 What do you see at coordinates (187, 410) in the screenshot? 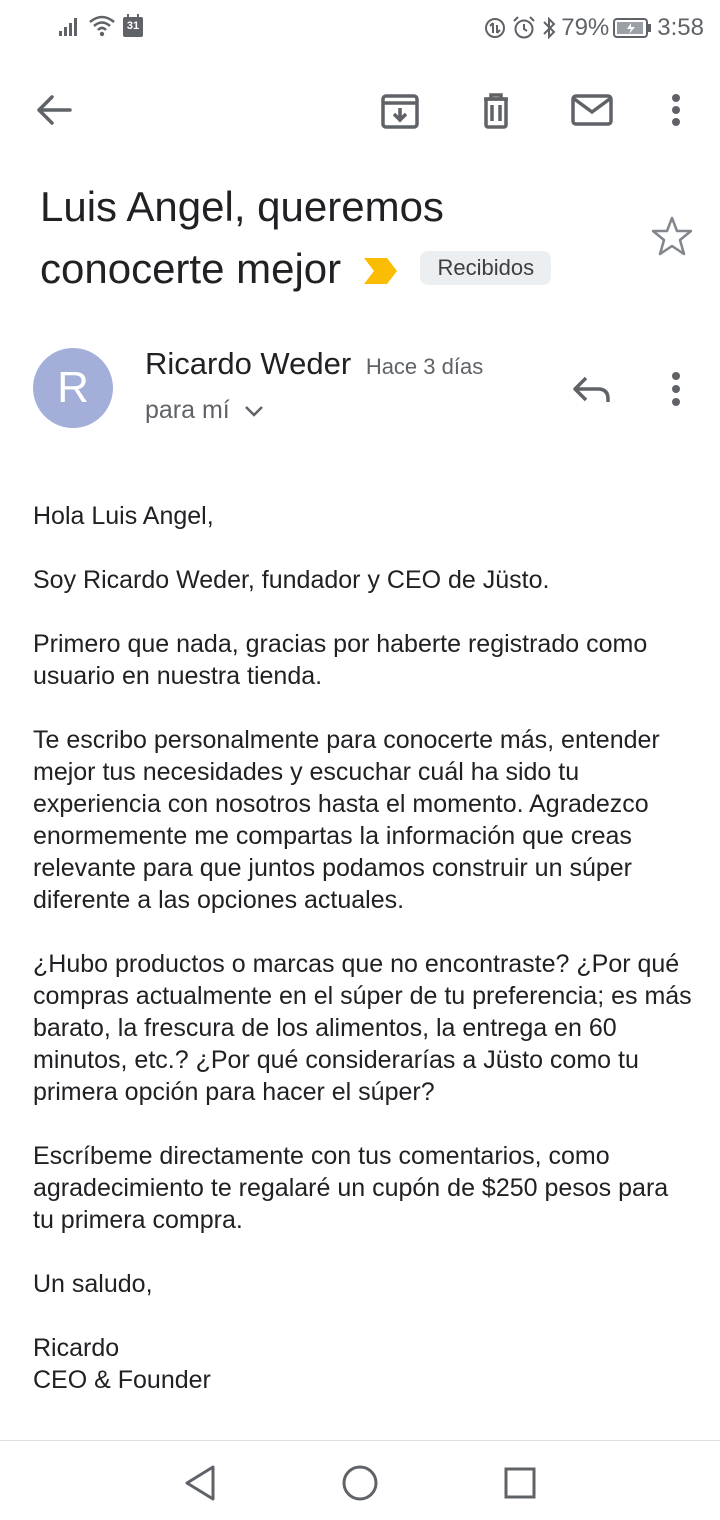
I see `recipient-label: para mí` at bounding box center [187, 410].